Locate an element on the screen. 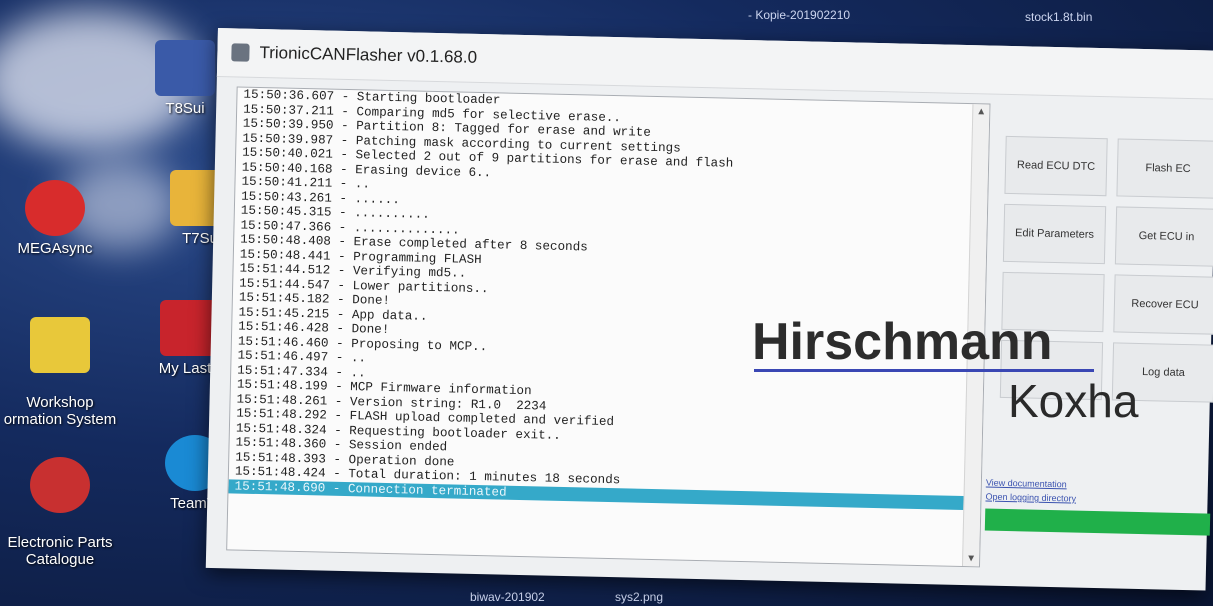 This screenshot has height=606, width=1213. progress-bar is located at coordinates (1097, 522).